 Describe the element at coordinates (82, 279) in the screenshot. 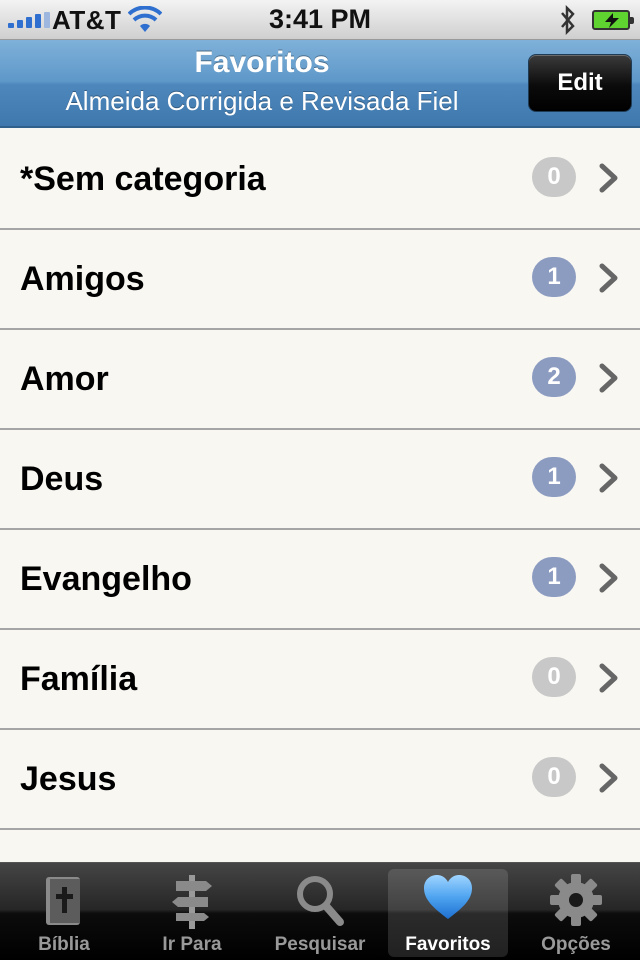

I see `list-item-label: Amigos` at that location.